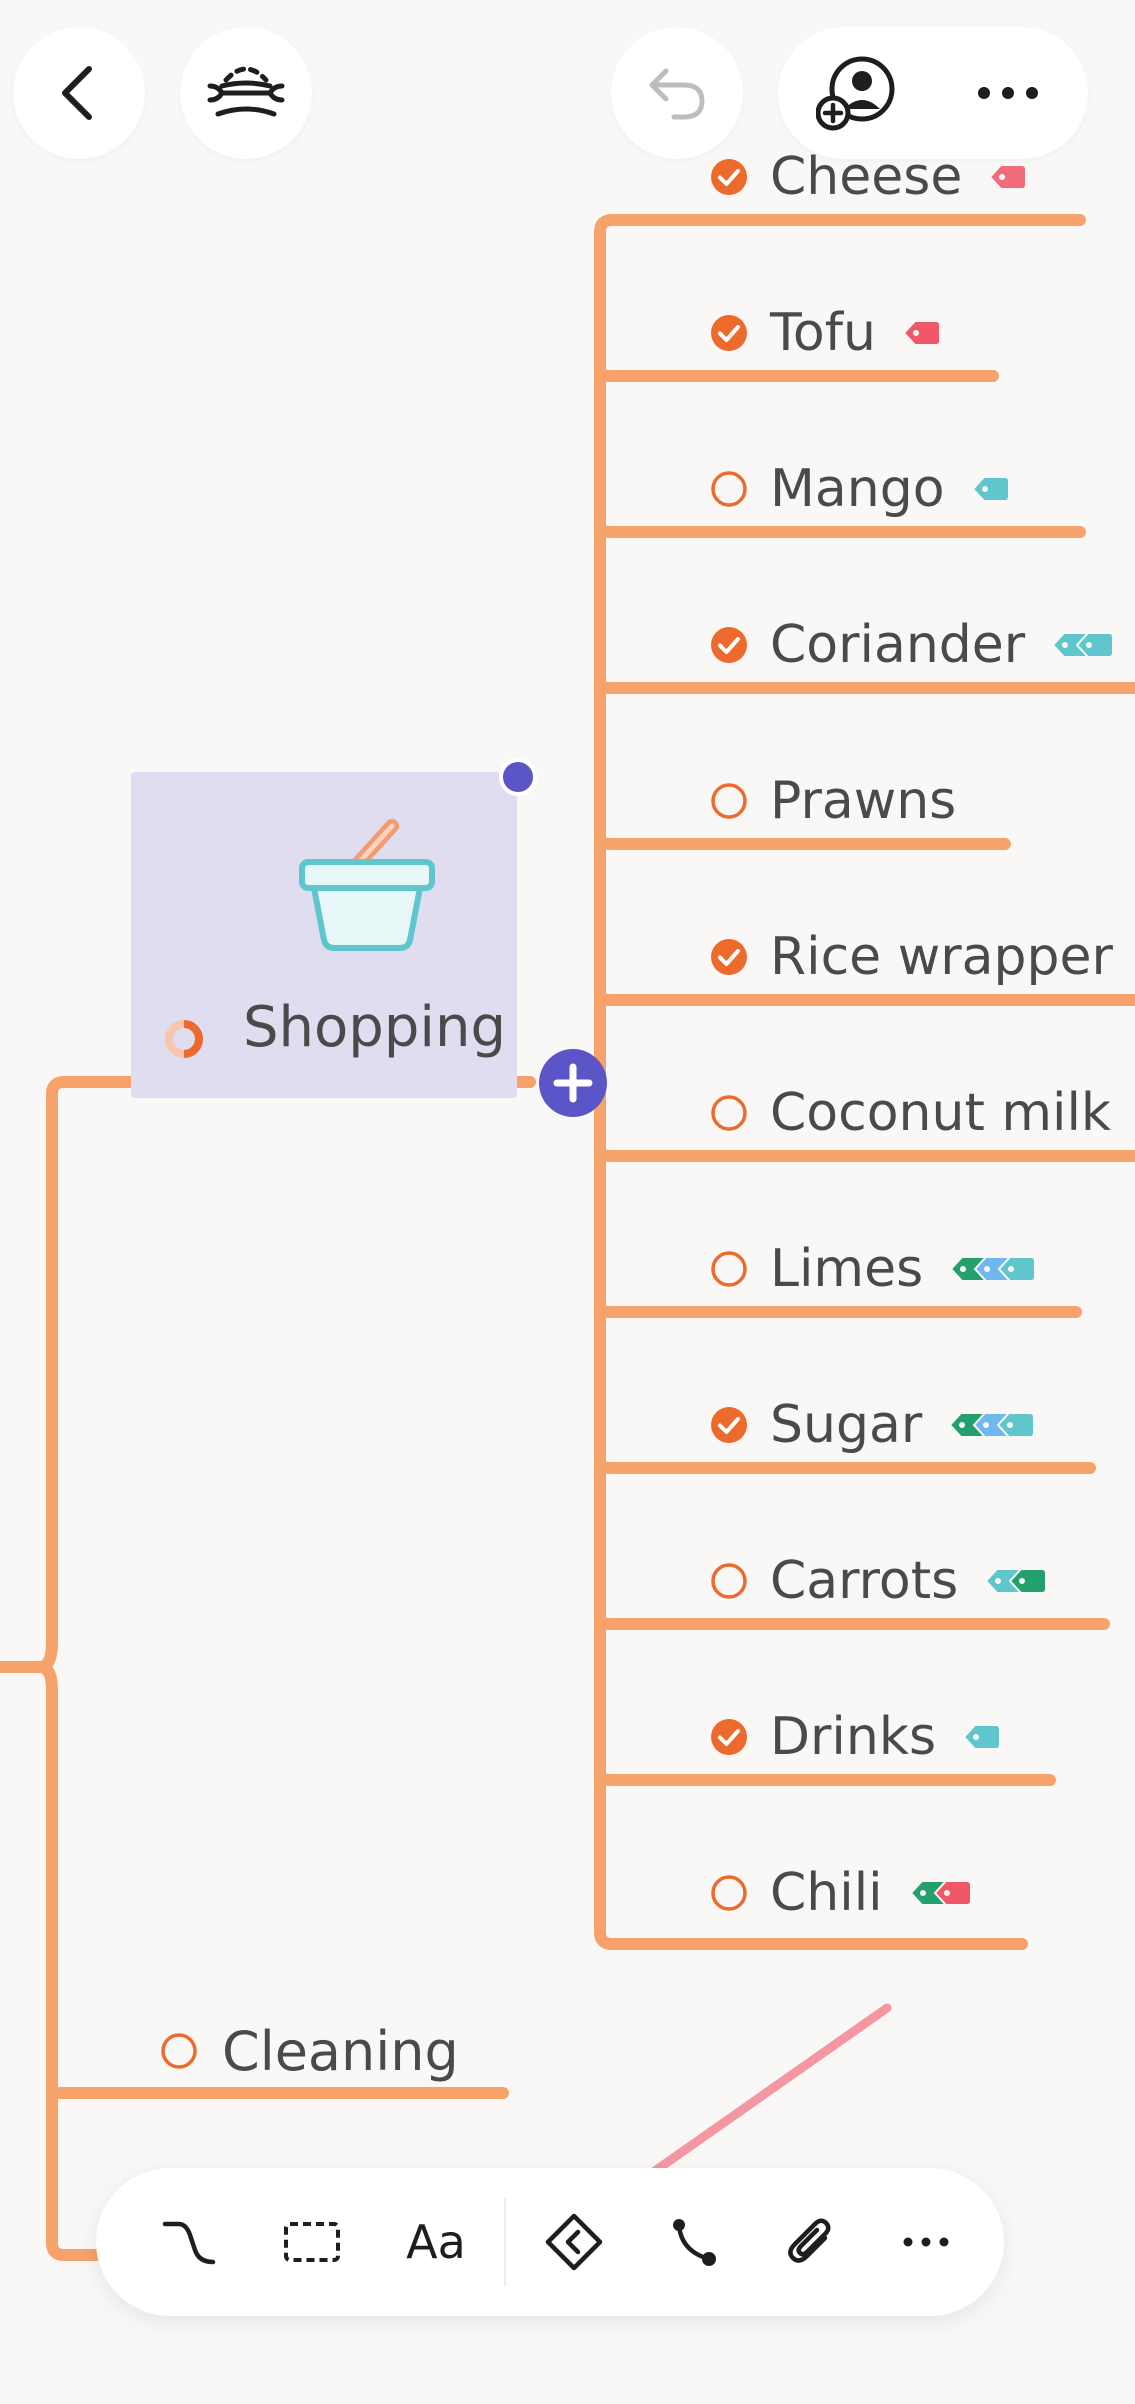  I want to click on item-label: Sugar, so click(846, 1425).